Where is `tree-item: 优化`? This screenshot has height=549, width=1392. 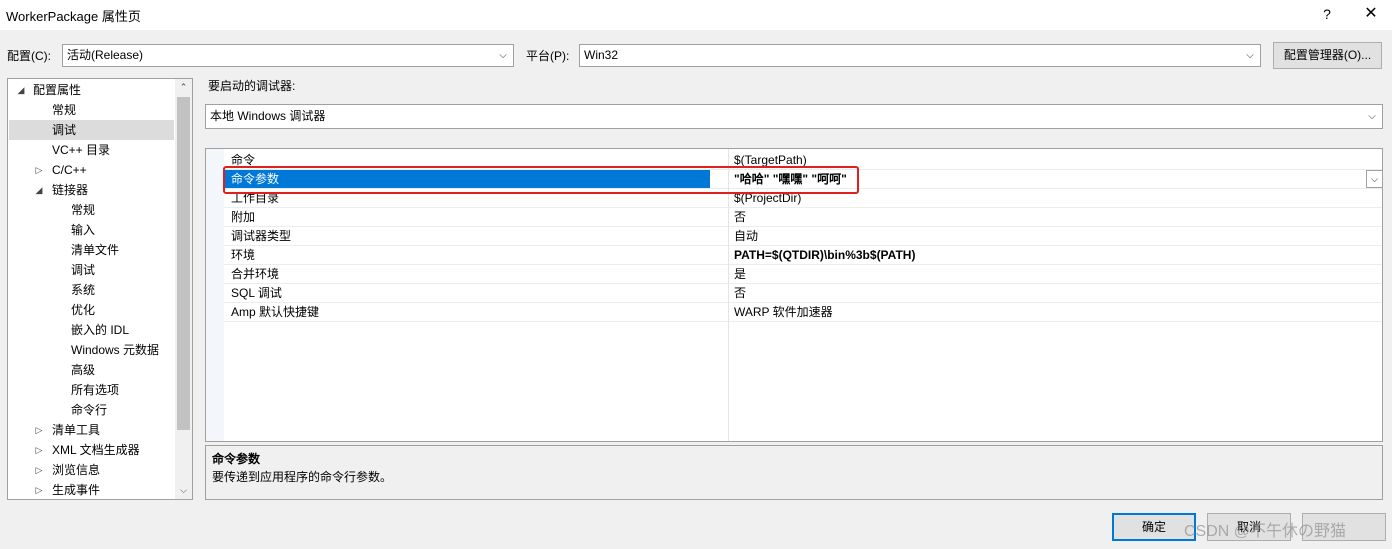 tree-item: 优化 is located at coordinates (91, 310).